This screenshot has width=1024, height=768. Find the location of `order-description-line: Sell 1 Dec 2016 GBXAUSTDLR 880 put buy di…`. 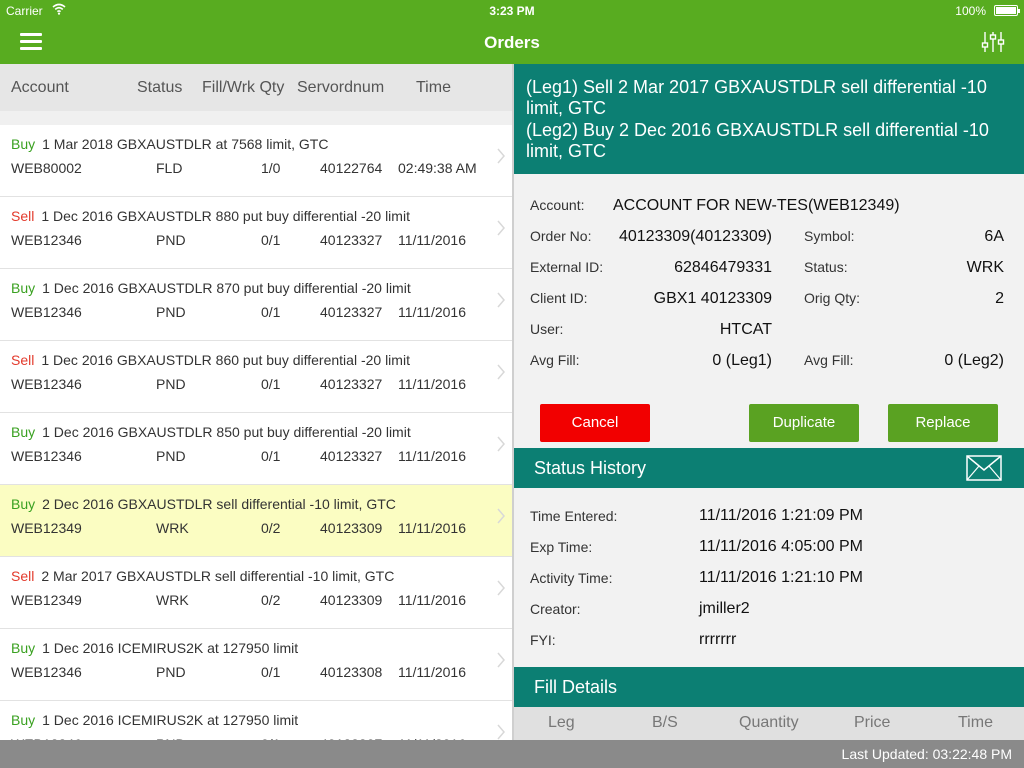

order-description-line: Sell 1 Dec 2016 GBXAUSTDLR 880 put buy di… is located at coordinates (210, 216).